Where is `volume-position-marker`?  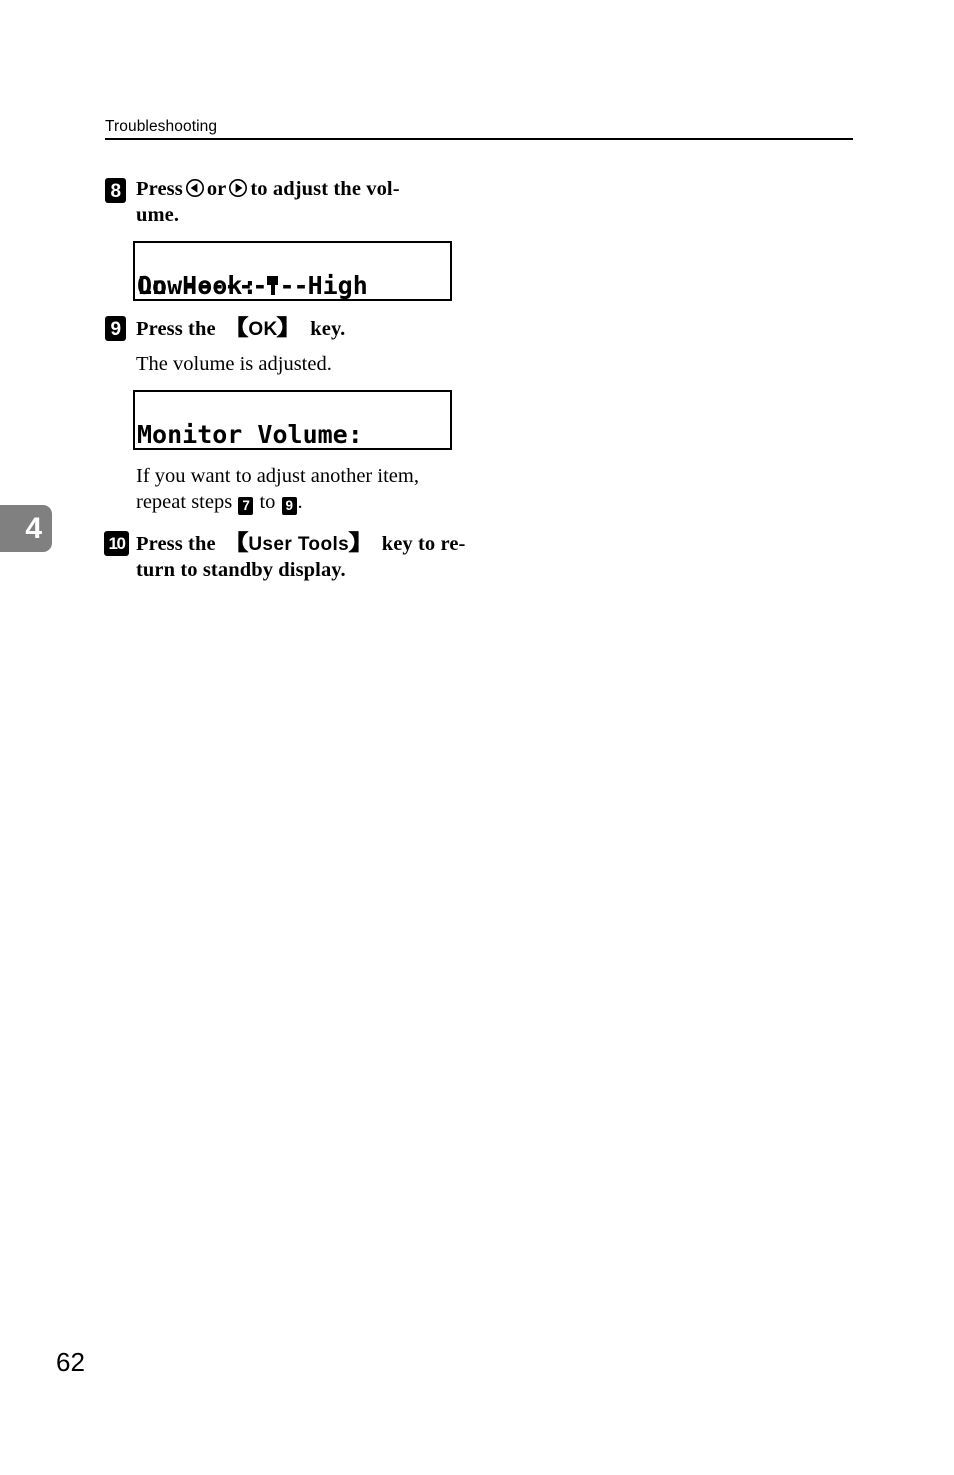 volume-position-marker is located at coordinates (272, 285).